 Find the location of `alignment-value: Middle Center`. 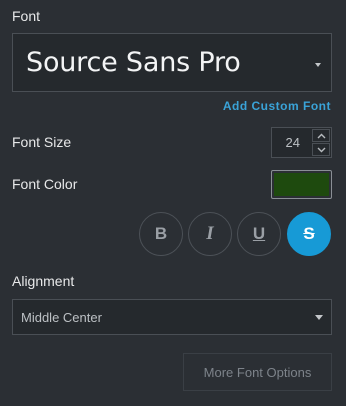

alignment-value: Middle Center is located at coordinates (61, 317).